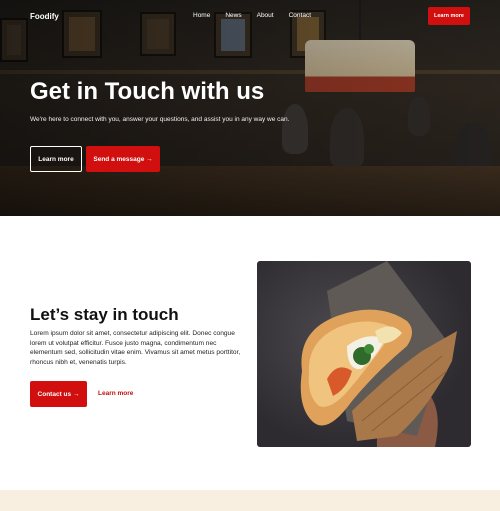 The image size is (500, 511). Describe the element at coordinates (265, 15) in the screenshot. I see `nav-link-about: About` at that location.